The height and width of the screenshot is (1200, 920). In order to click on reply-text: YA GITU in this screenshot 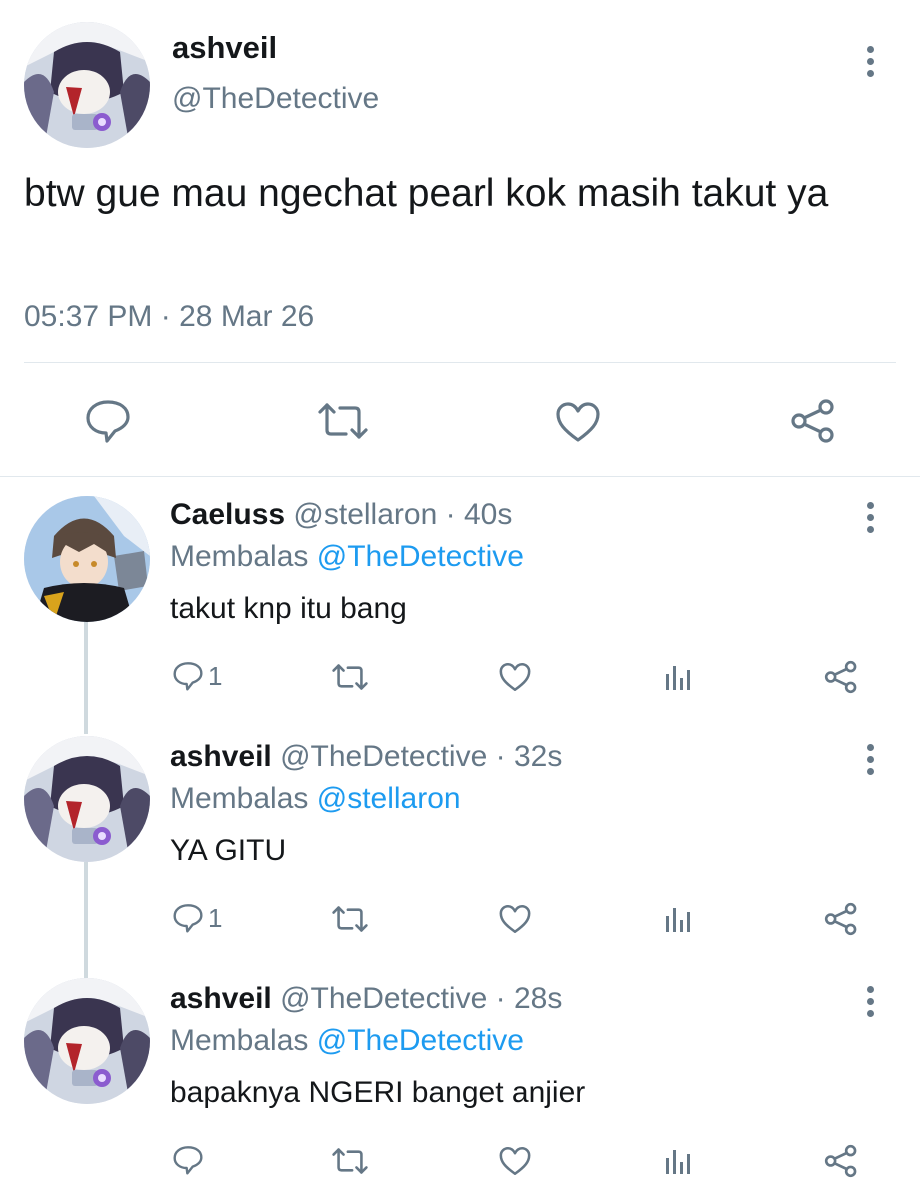, I will do `click(228, 850)`.